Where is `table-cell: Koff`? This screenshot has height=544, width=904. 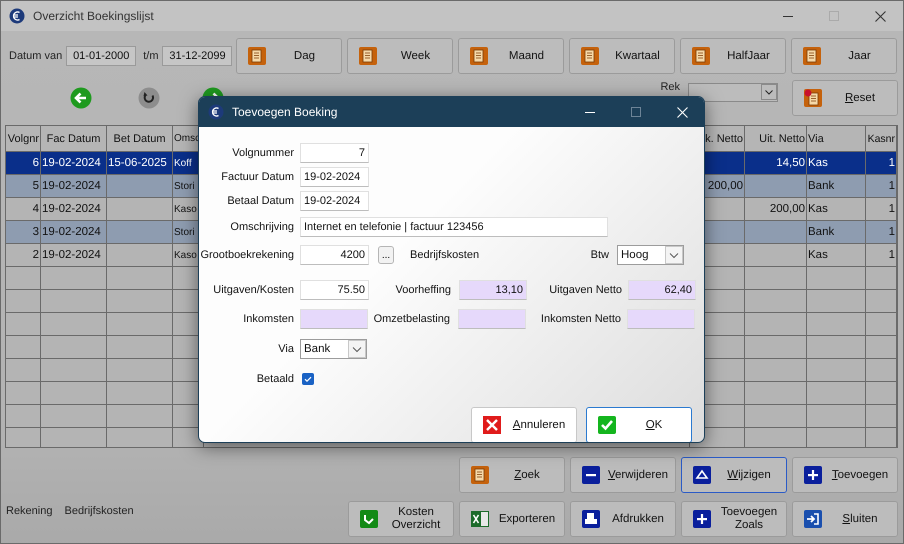 table-cell: Koff is located at coordinates (183, 163).